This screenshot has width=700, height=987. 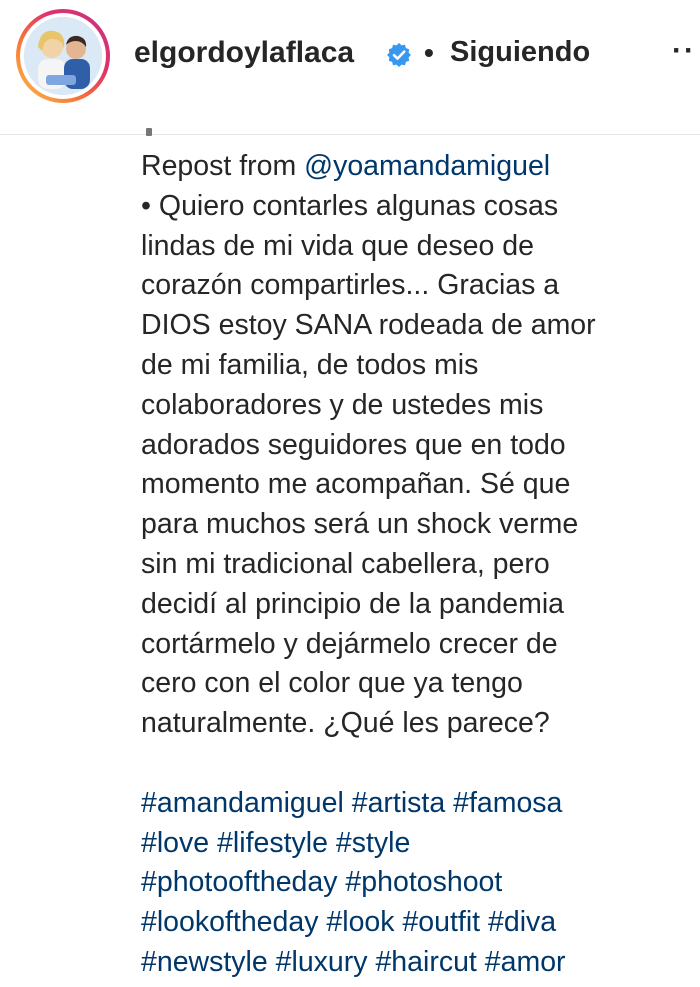 What do you see at coordinates (427, 166) in the screenshot?
I see `mention-link: @yoamandamiguel` at bounding box center [427, 166].